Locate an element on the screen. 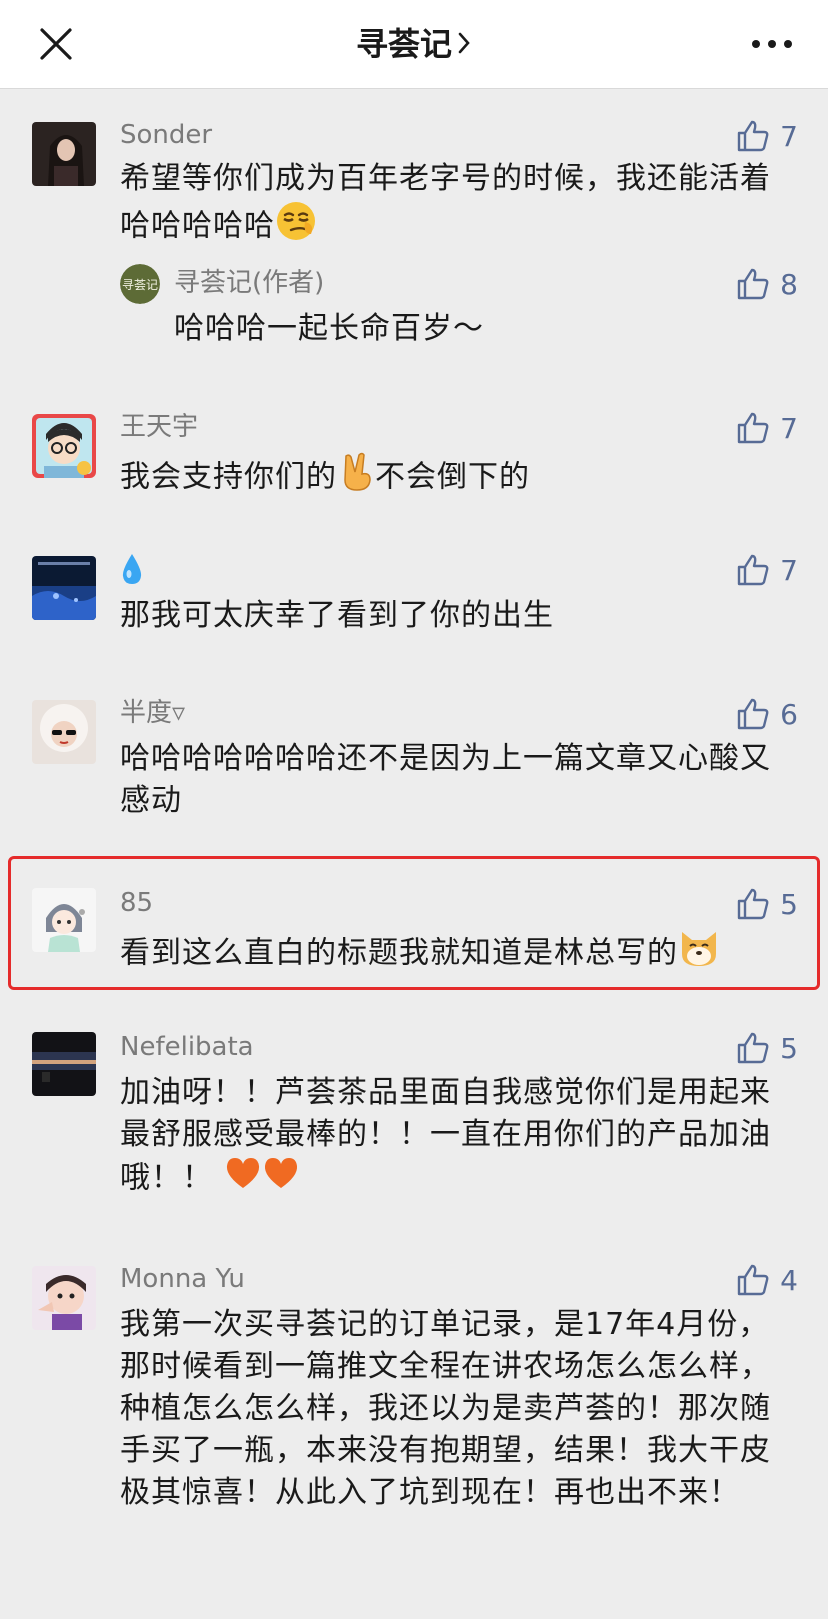  reply-text: 哈哈哈一起长命百岁～ is located at coordinates (329, 328).